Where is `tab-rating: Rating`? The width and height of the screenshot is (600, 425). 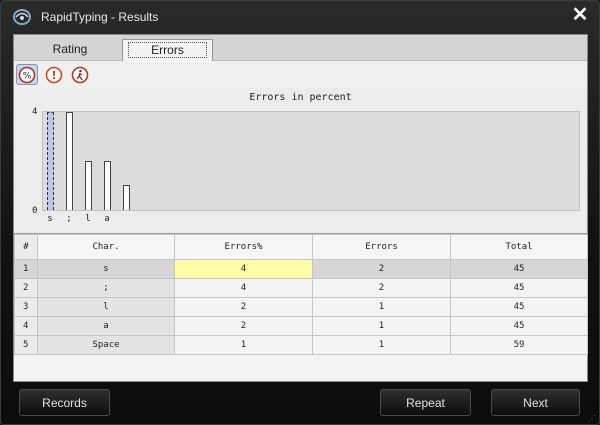 tab-rating: Rating is located at coordinates (70, 50).